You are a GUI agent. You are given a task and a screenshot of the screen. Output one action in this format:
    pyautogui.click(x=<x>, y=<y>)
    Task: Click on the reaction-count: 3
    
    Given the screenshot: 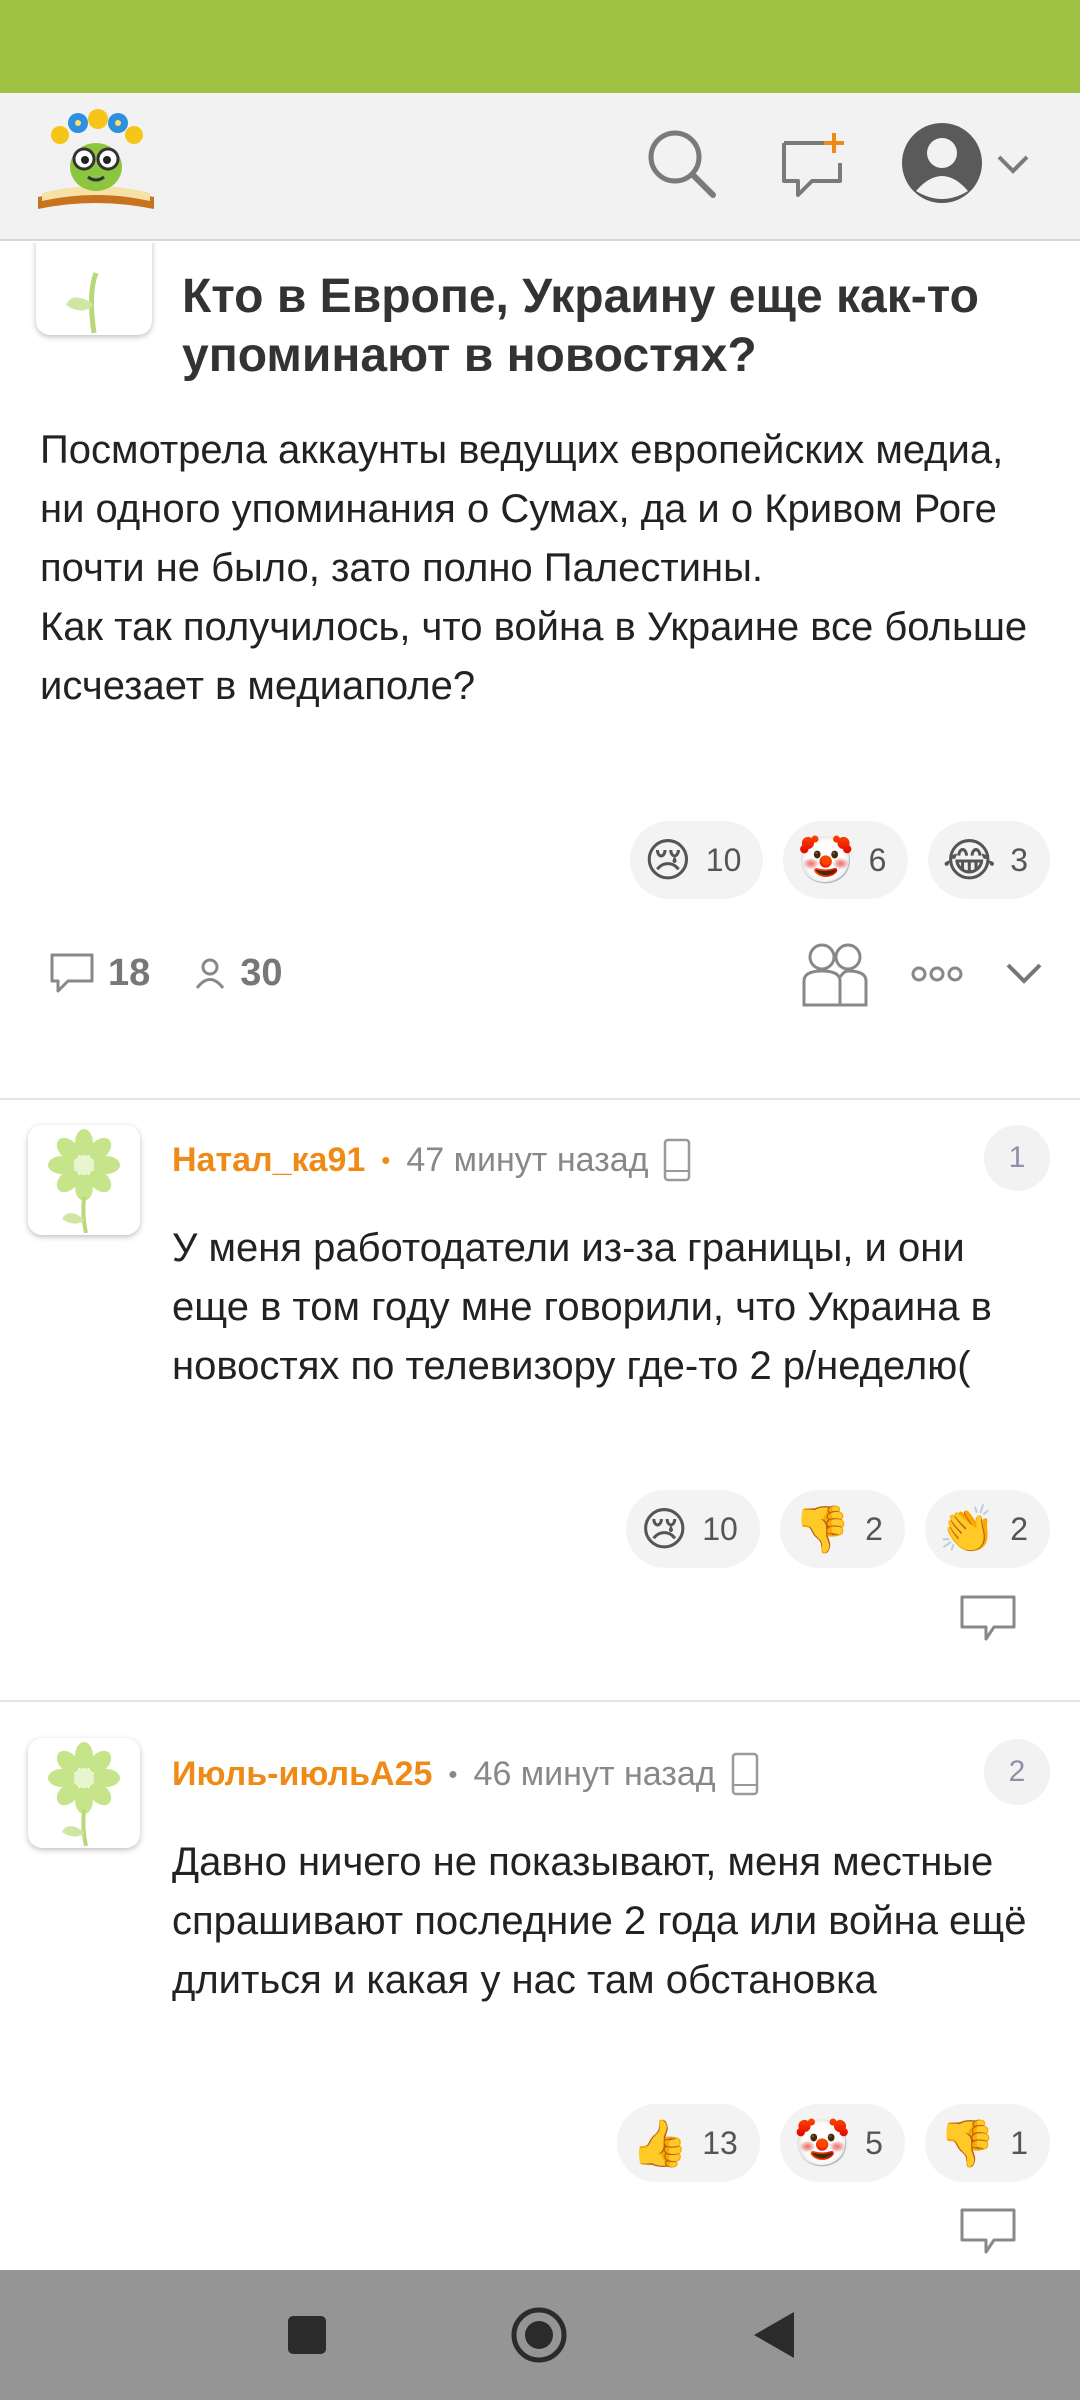 What is the action you would take?
    pyautogui.click(x=1019, y=859)
    